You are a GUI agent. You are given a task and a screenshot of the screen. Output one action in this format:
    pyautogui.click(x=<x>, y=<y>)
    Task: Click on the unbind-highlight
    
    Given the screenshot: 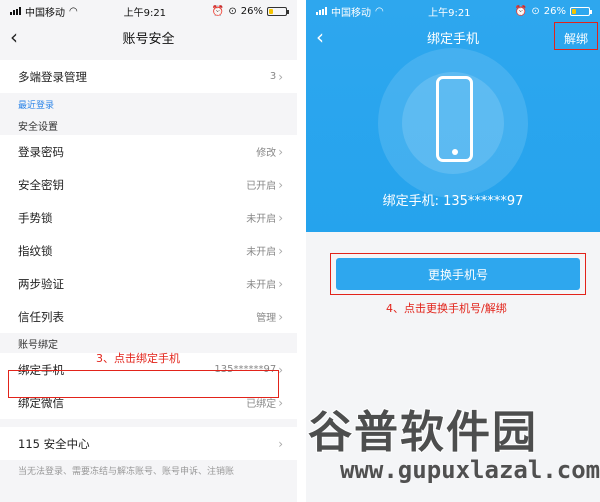 What is the action you would take?
    pyautogui.click(x=576, y=36)
    